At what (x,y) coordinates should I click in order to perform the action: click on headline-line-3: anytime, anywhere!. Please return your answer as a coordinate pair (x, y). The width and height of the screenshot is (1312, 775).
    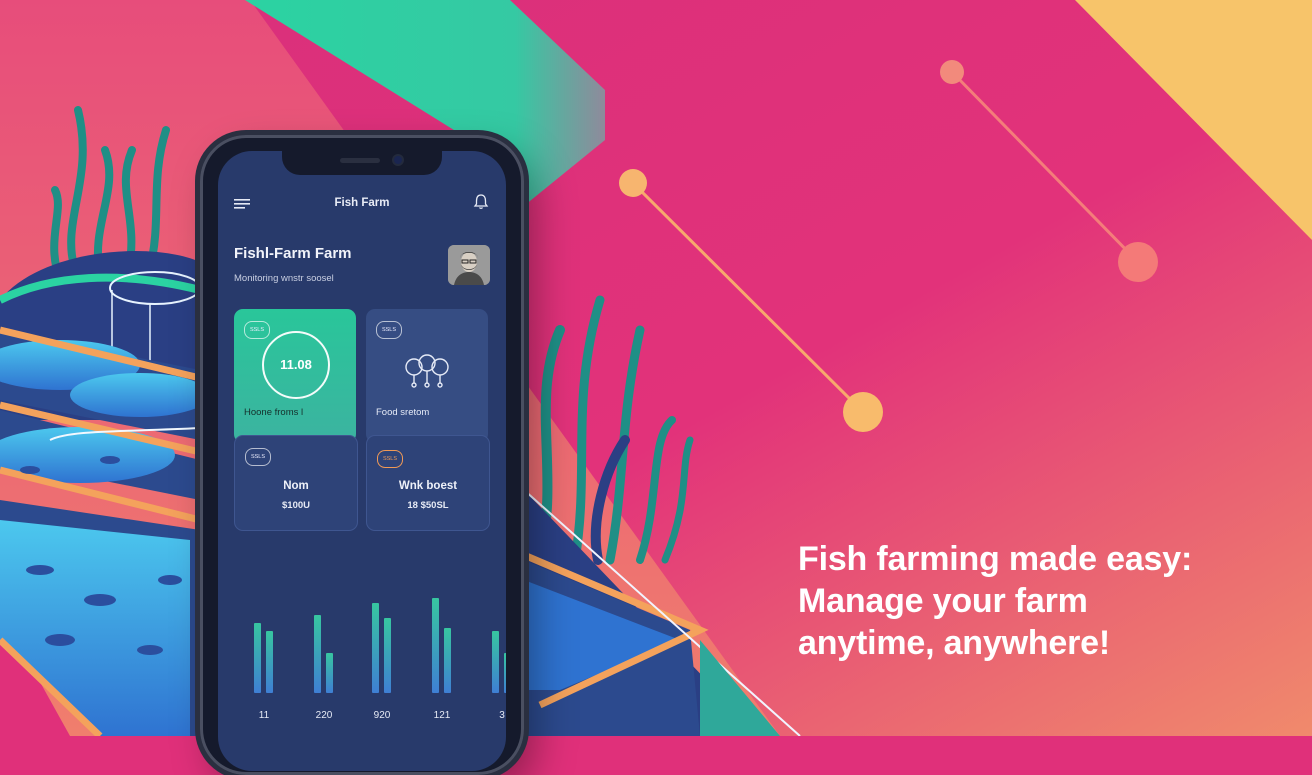
    Looking at the image, I should click on (954, 643).